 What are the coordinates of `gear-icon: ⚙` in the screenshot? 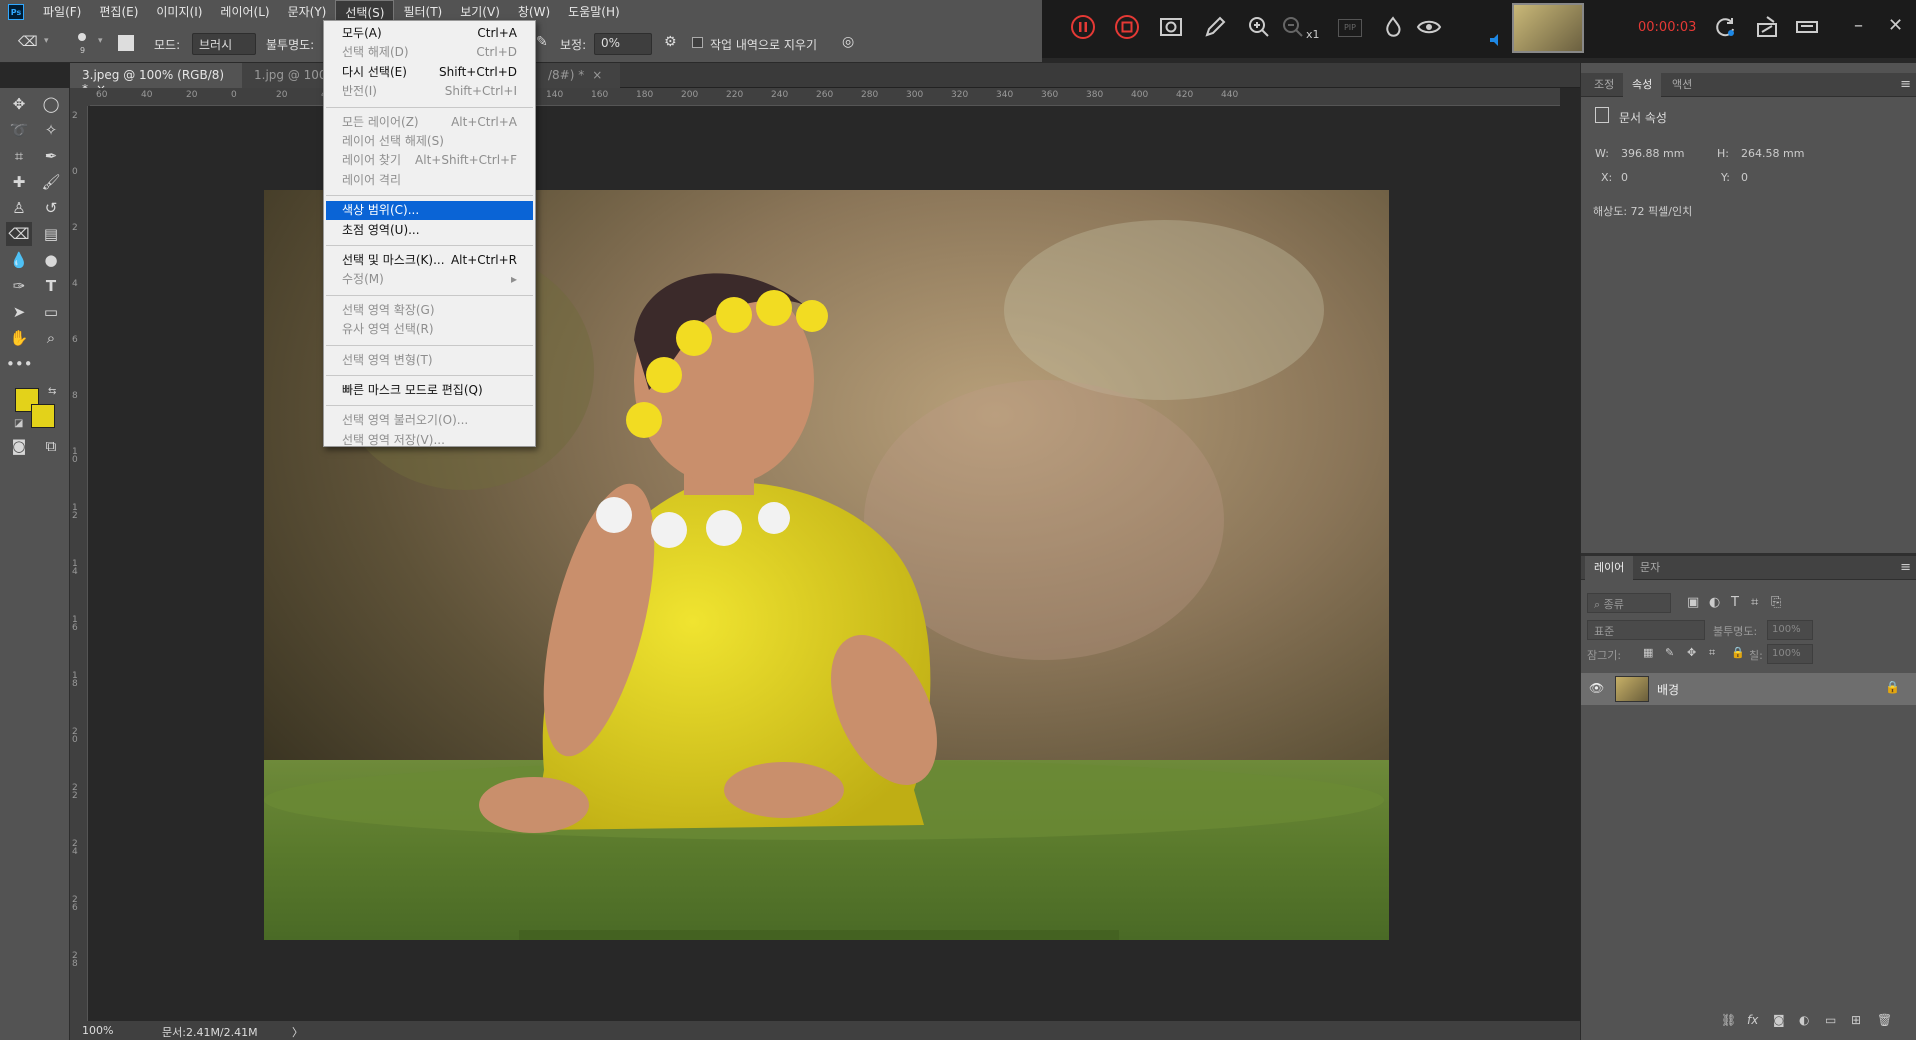 It's located at (670, 42).